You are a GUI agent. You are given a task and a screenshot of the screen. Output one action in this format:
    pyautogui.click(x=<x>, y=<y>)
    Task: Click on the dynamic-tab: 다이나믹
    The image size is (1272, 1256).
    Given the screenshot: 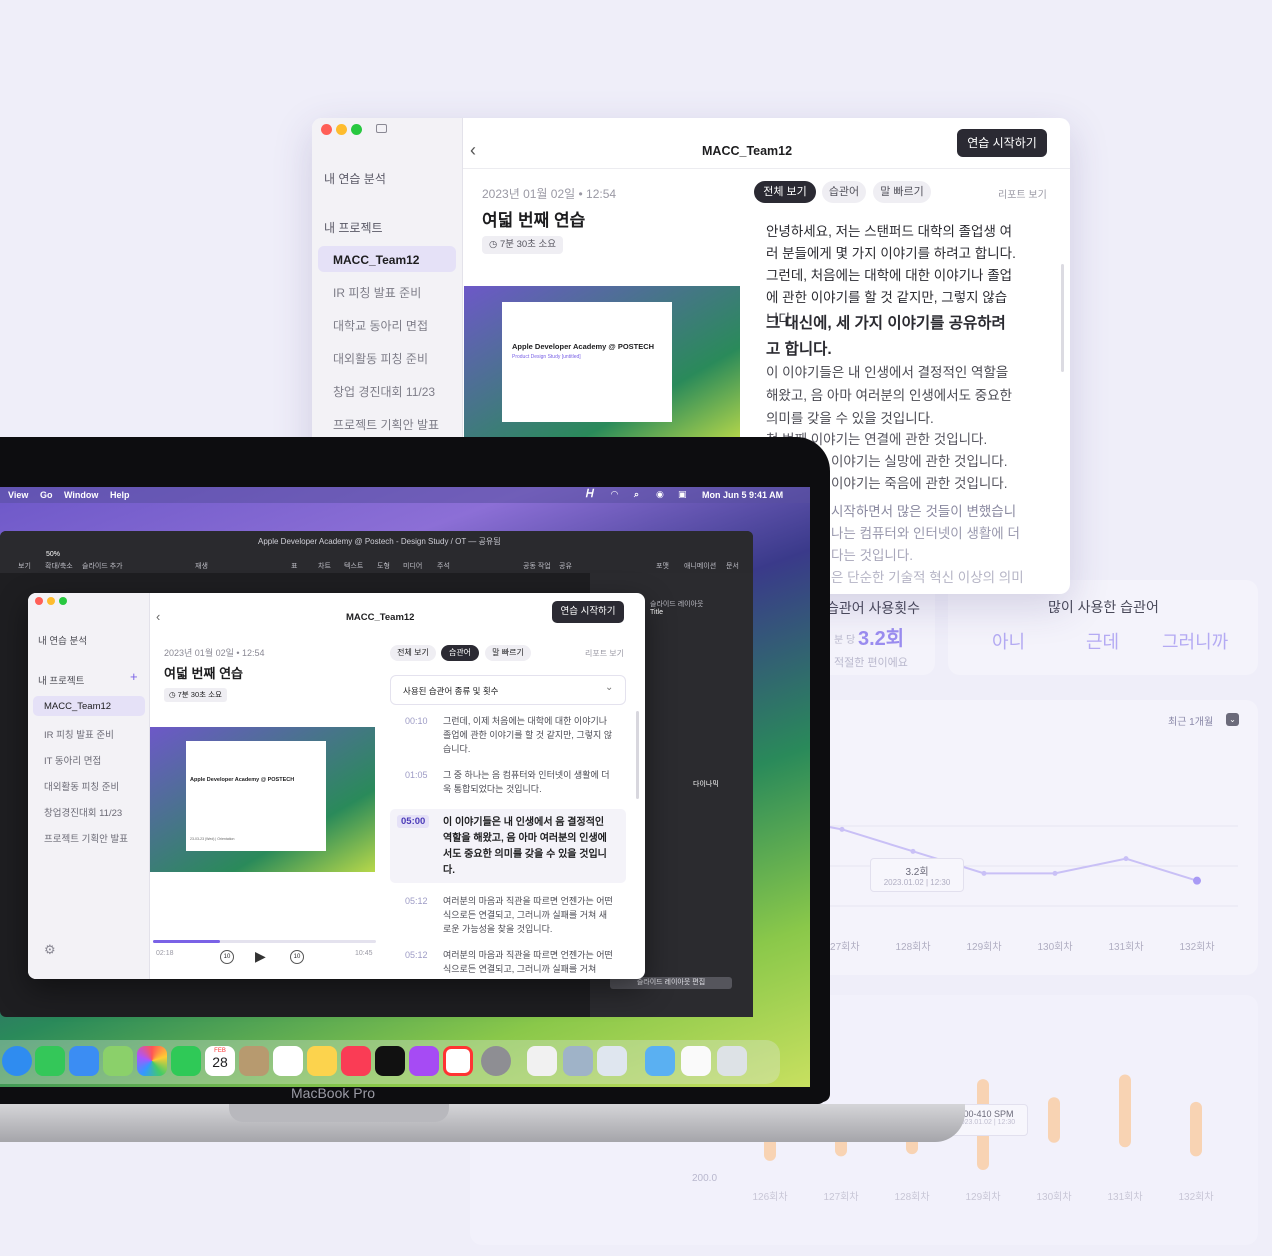 What is the action you would take?
    pyautogui.click(x=706, y=784)
    